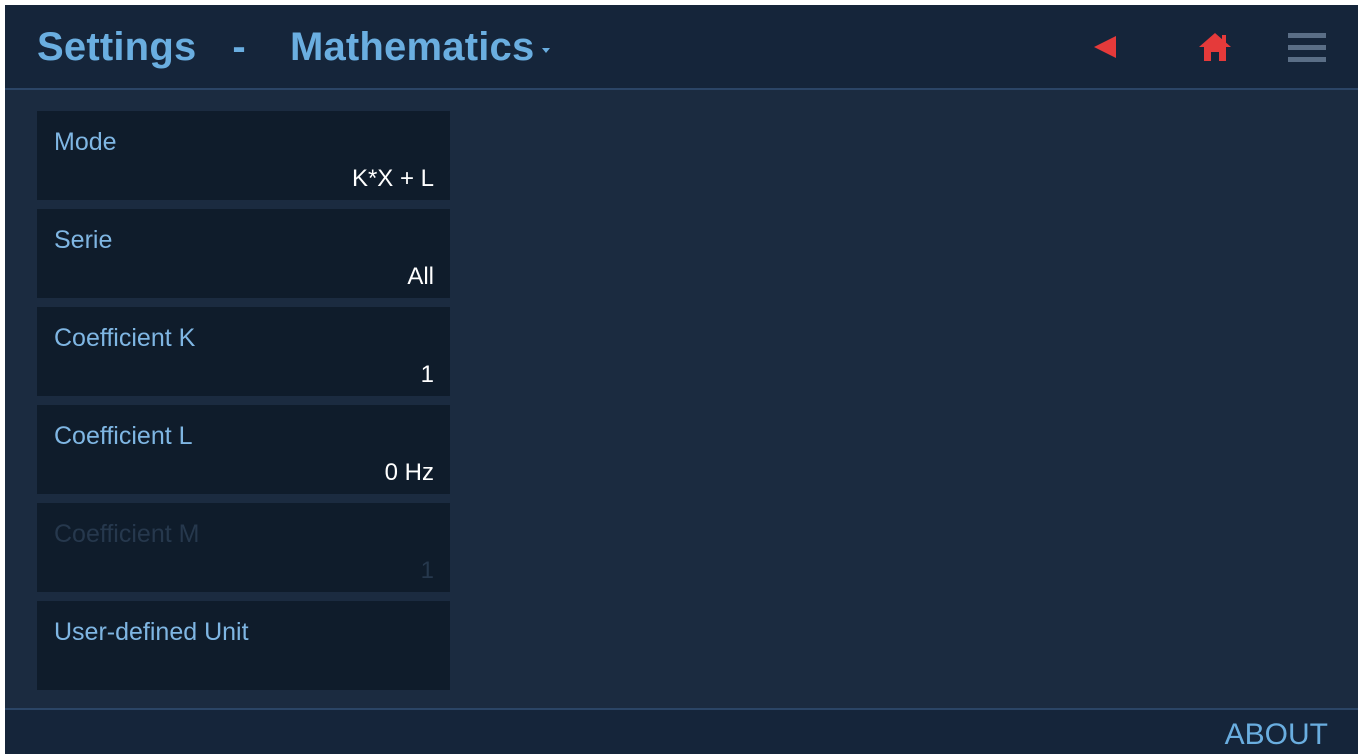 This screenshot has height=754, width=1363. I want to click on home-button, so click(1215, 47).